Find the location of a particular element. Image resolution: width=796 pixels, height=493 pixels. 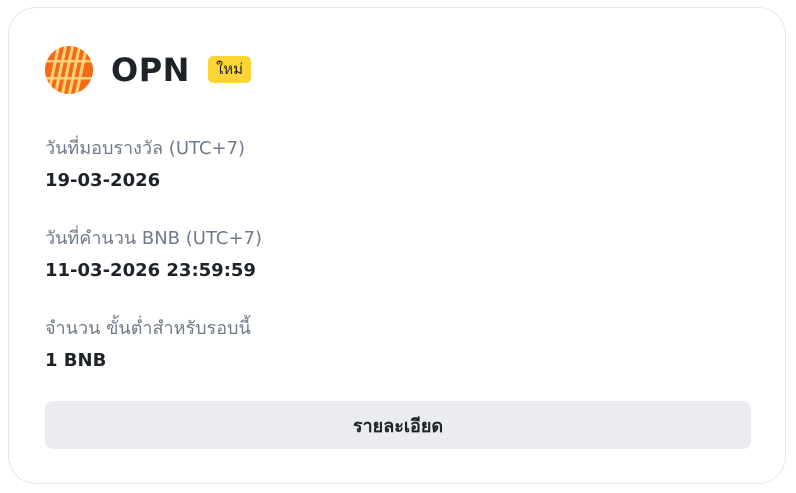

token-name: OPN is located at coordinates (150, 70).